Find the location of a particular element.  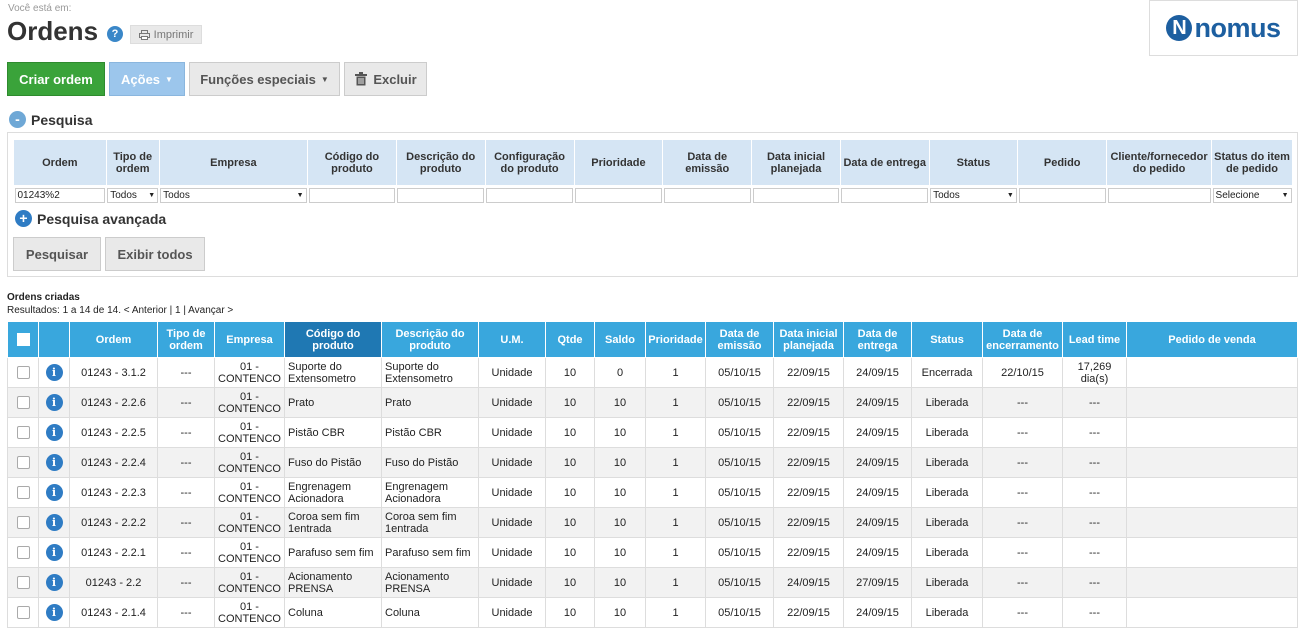

help-icon: ? is located at coordinates (115, 34).